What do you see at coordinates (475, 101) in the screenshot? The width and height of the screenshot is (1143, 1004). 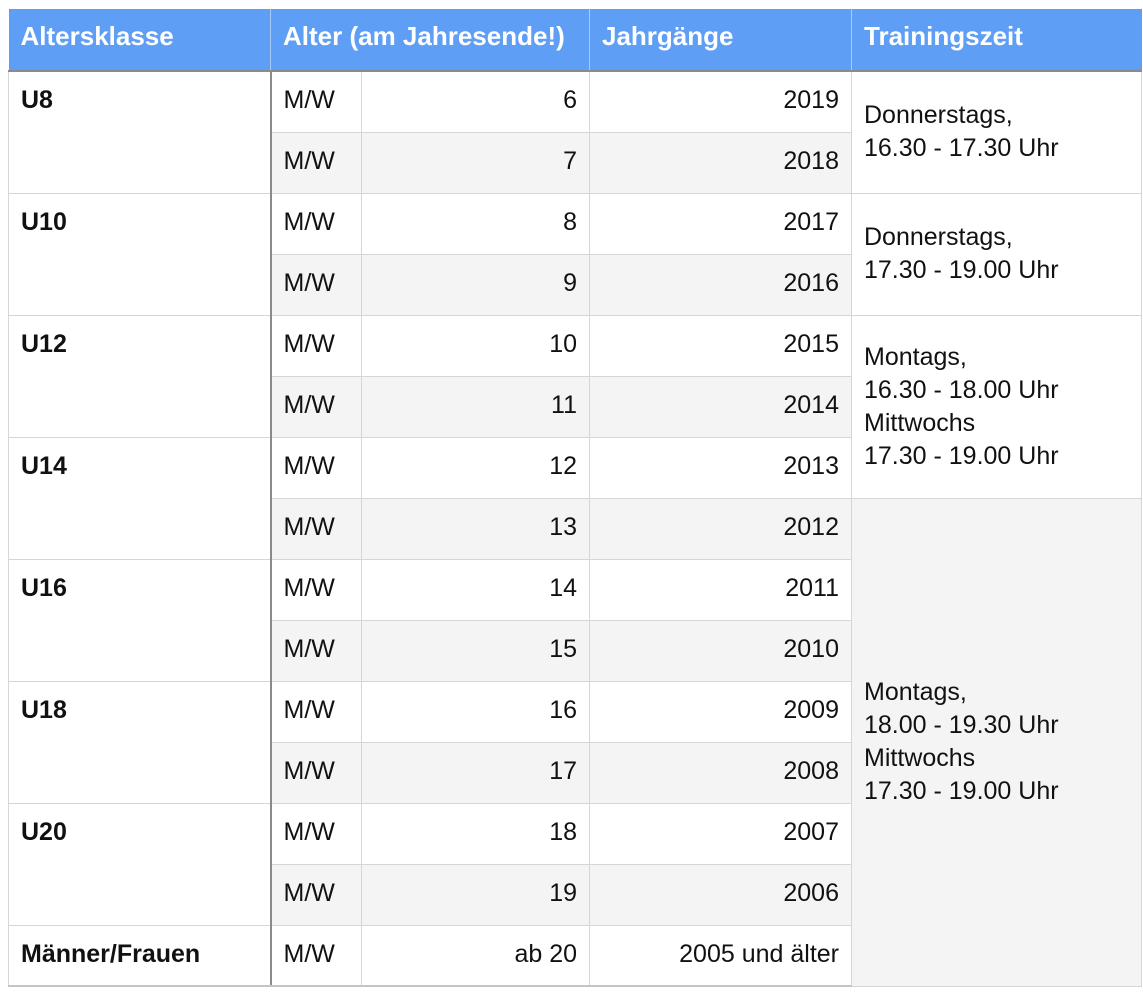 I see `age-cell: 6` at bounding box center [475, 101].